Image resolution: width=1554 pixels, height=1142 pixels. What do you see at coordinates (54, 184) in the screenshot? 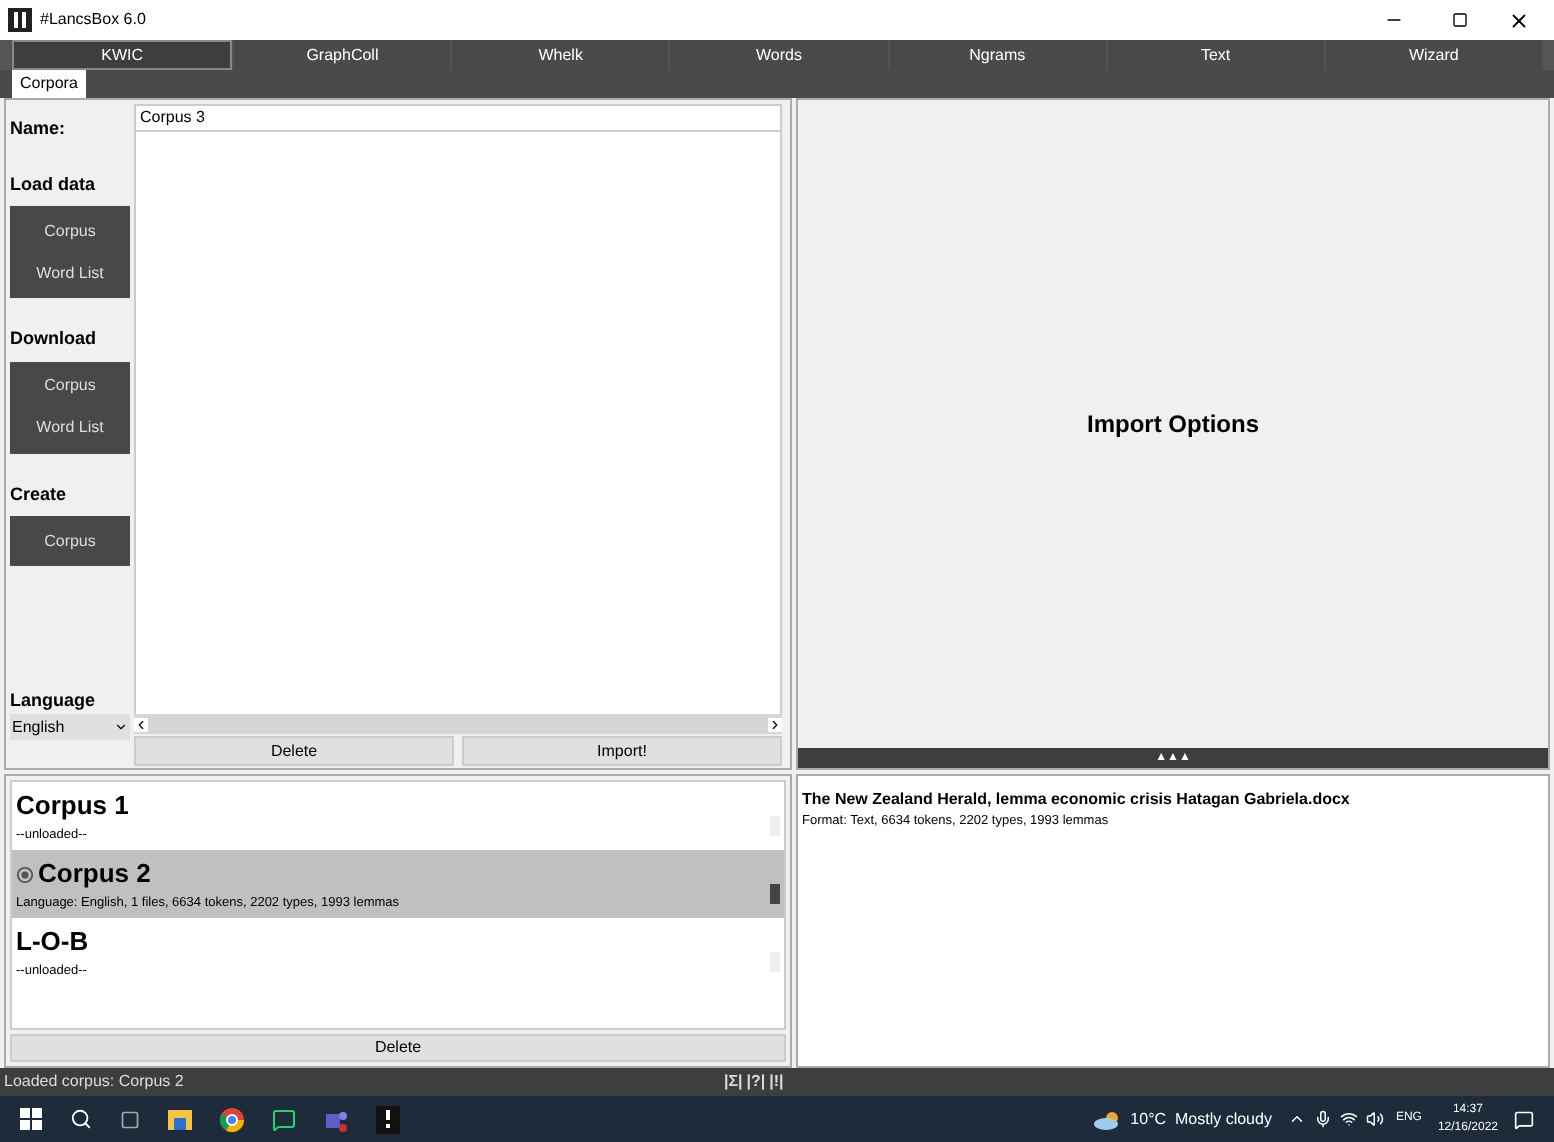
I see `section-title: Load data` at bounding box center [54, 184].